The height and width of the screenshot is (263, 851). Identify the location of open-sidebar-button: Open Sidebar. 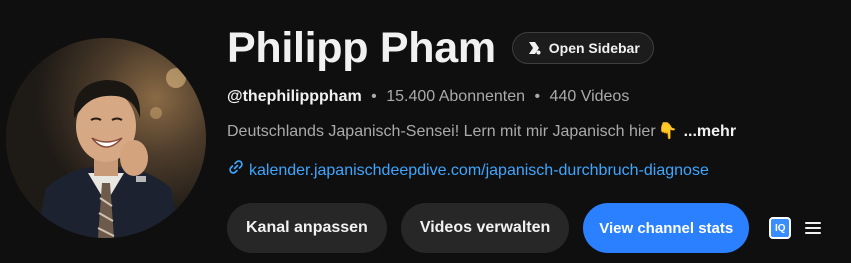
(582, 48).